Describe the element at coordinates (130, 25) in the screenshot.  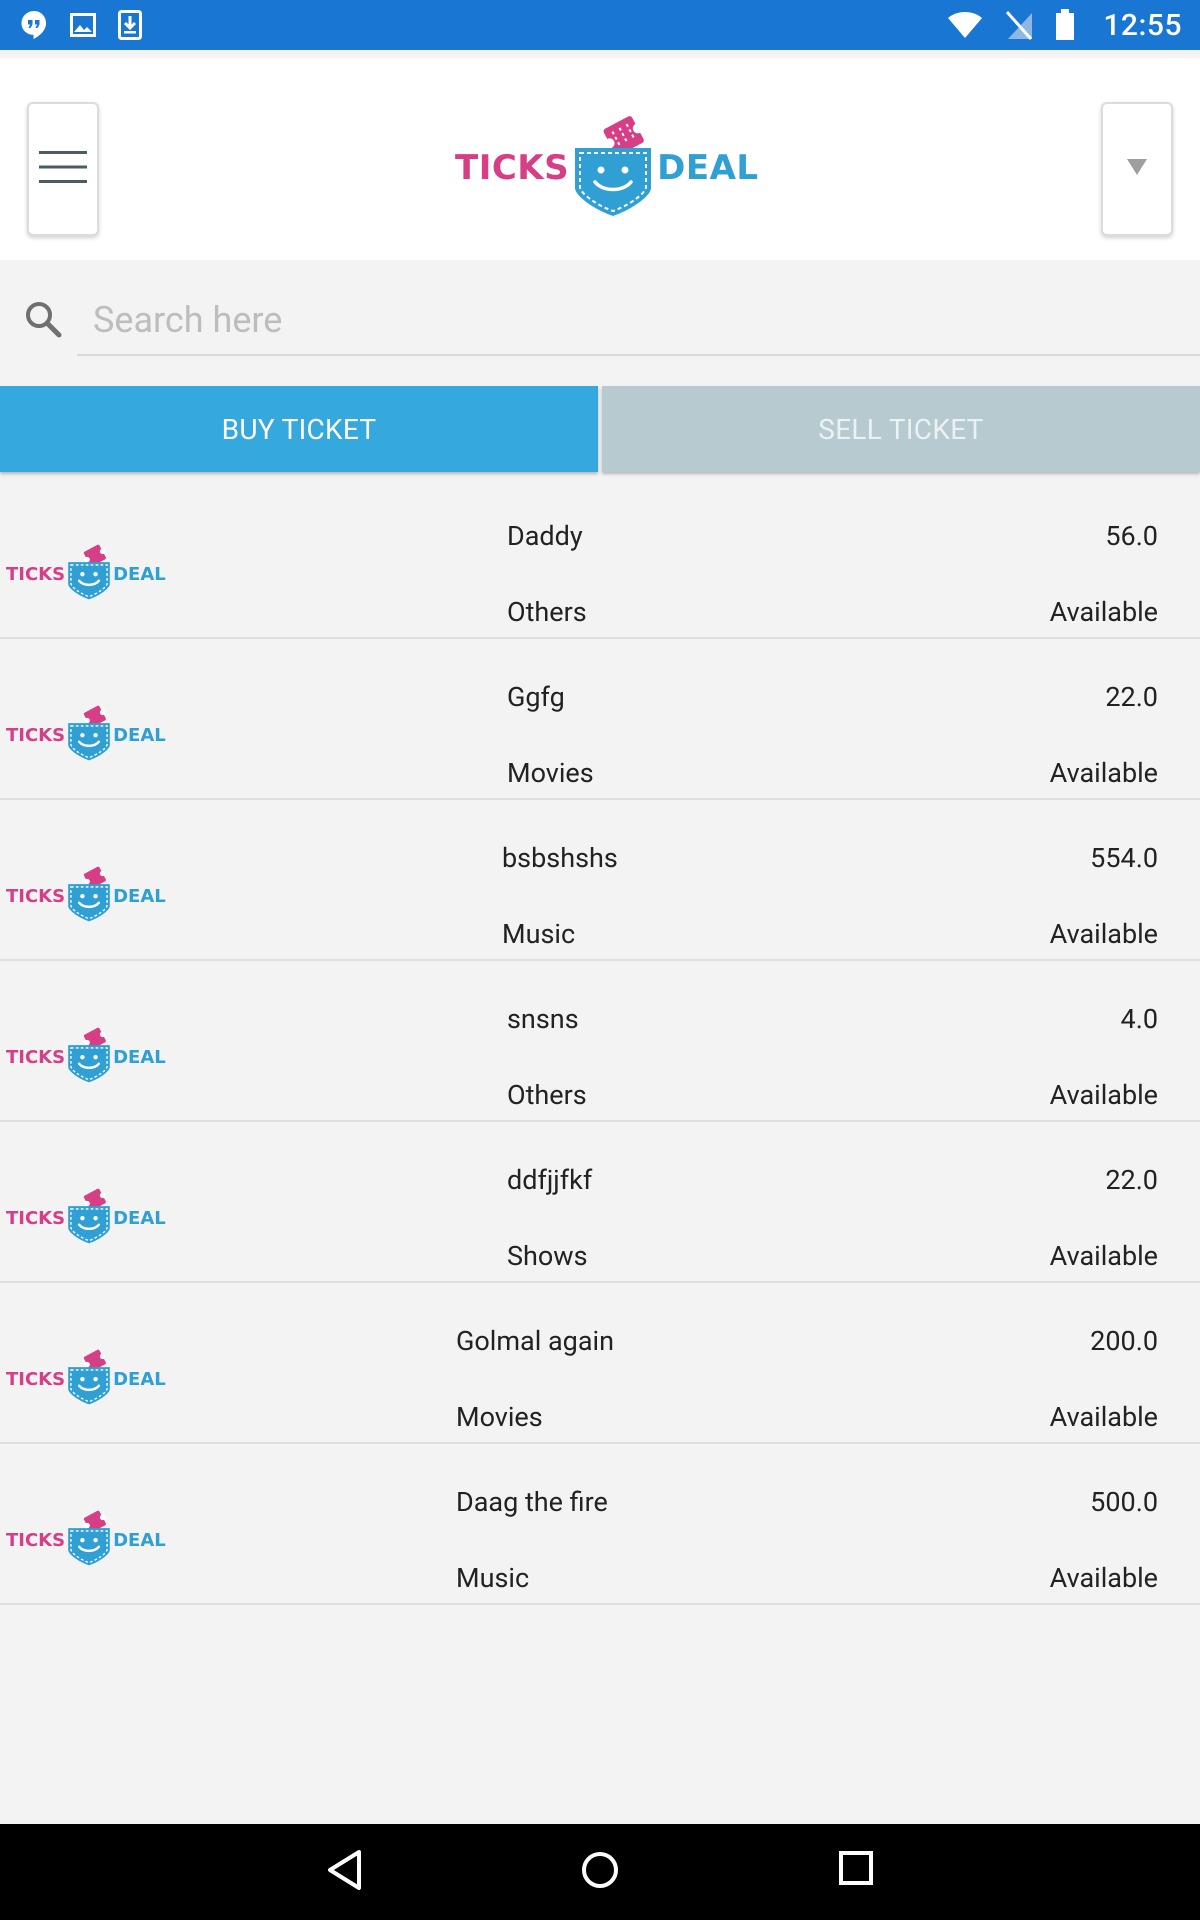
I see `download-icon` at that location.